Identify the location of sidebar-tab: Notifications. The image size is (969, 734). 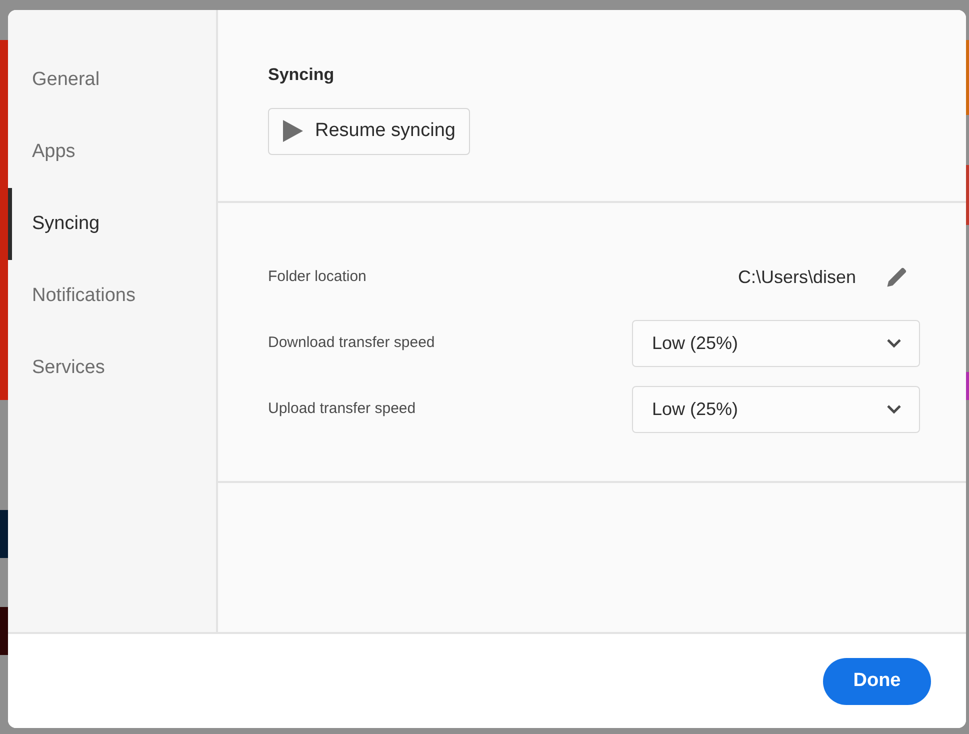
(112, 296).